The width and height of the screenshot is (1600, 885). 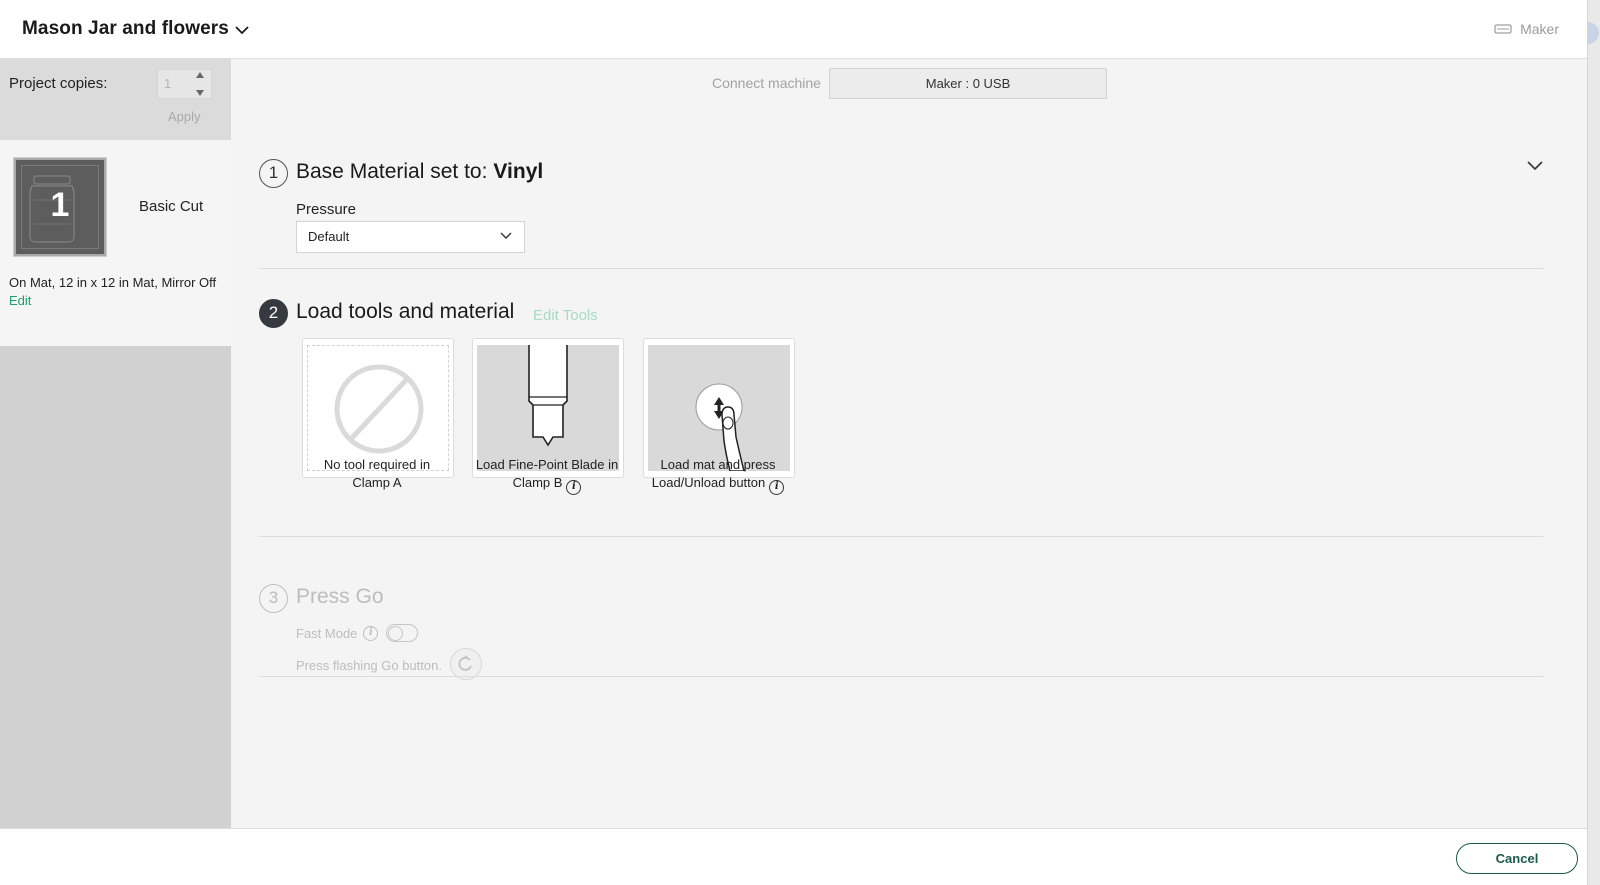 I want to click on step-3-number: 3, so click(x=273, y=598).